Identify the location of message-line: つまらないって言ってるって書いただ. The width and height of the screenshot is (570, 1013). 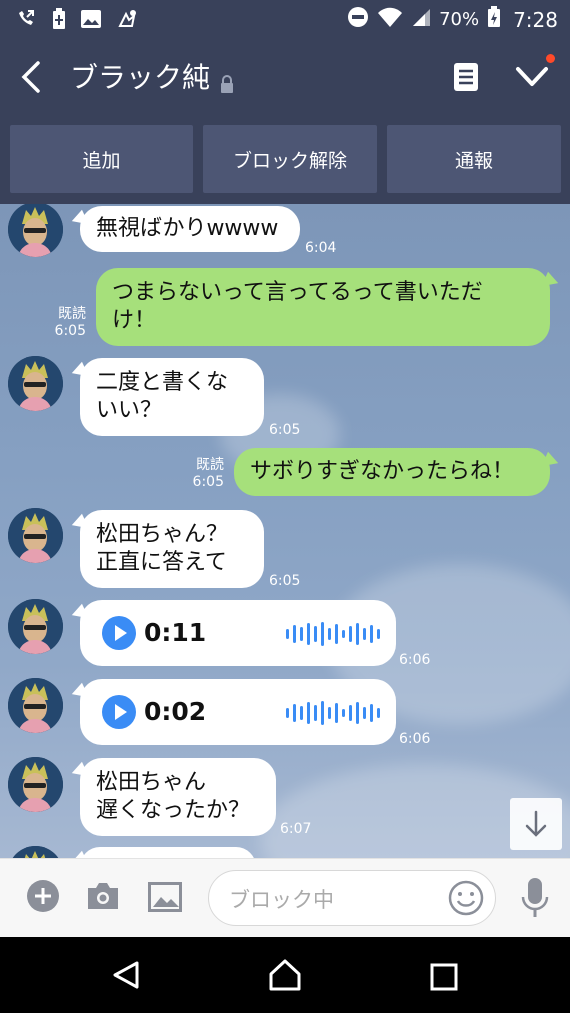
(297, 292).